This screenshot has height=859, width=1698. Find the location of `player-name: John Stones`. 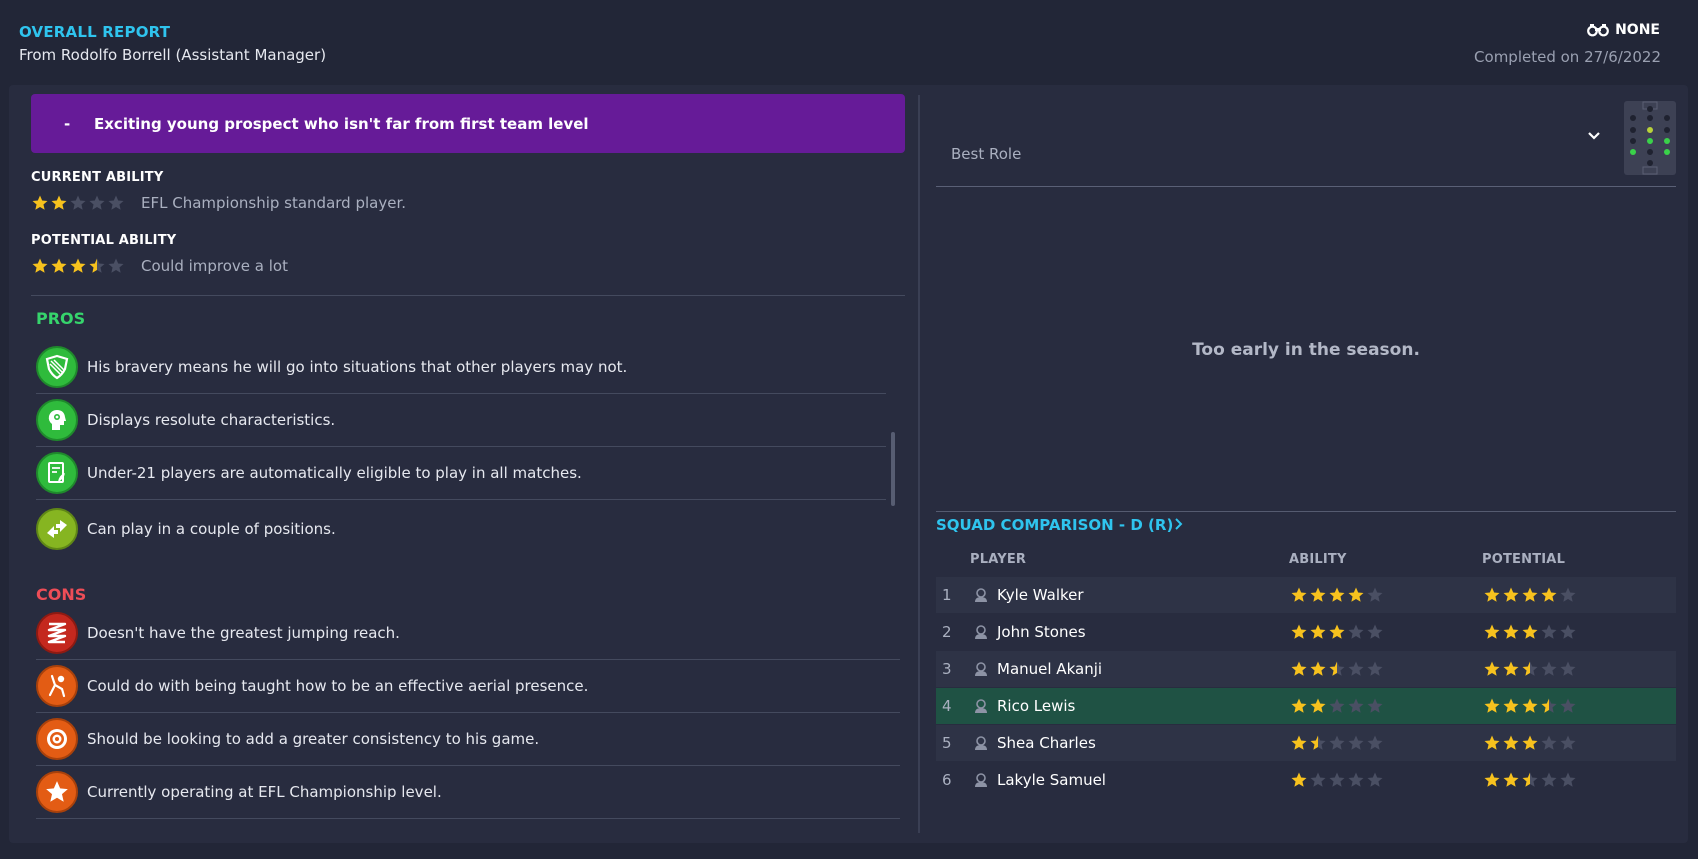

player-name: John Stones is located at coordinates (1041, 632).